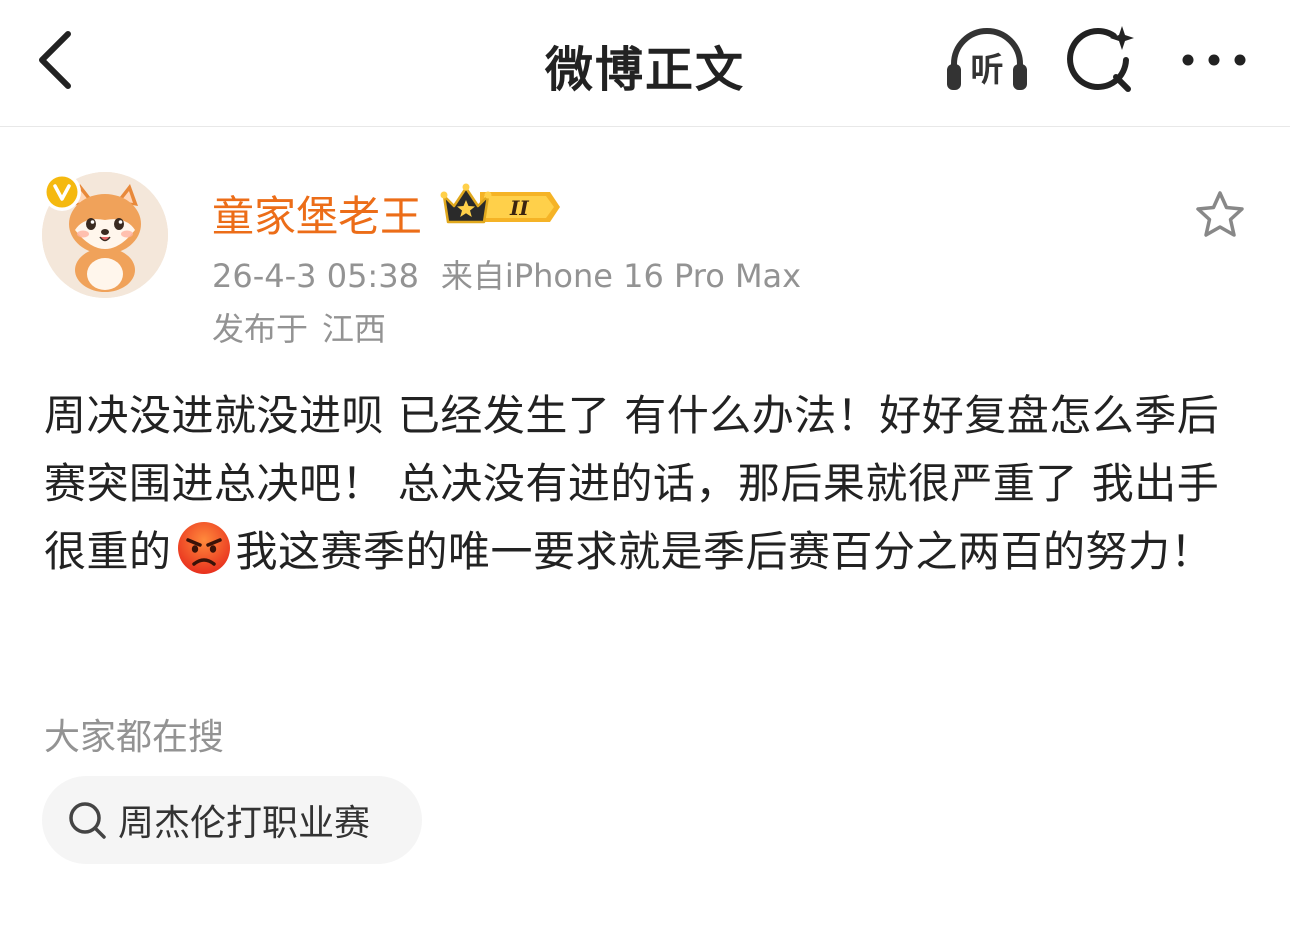 The width and height of the screenshot is (1290, 927). I want to click on back-button, so click(60, 60).